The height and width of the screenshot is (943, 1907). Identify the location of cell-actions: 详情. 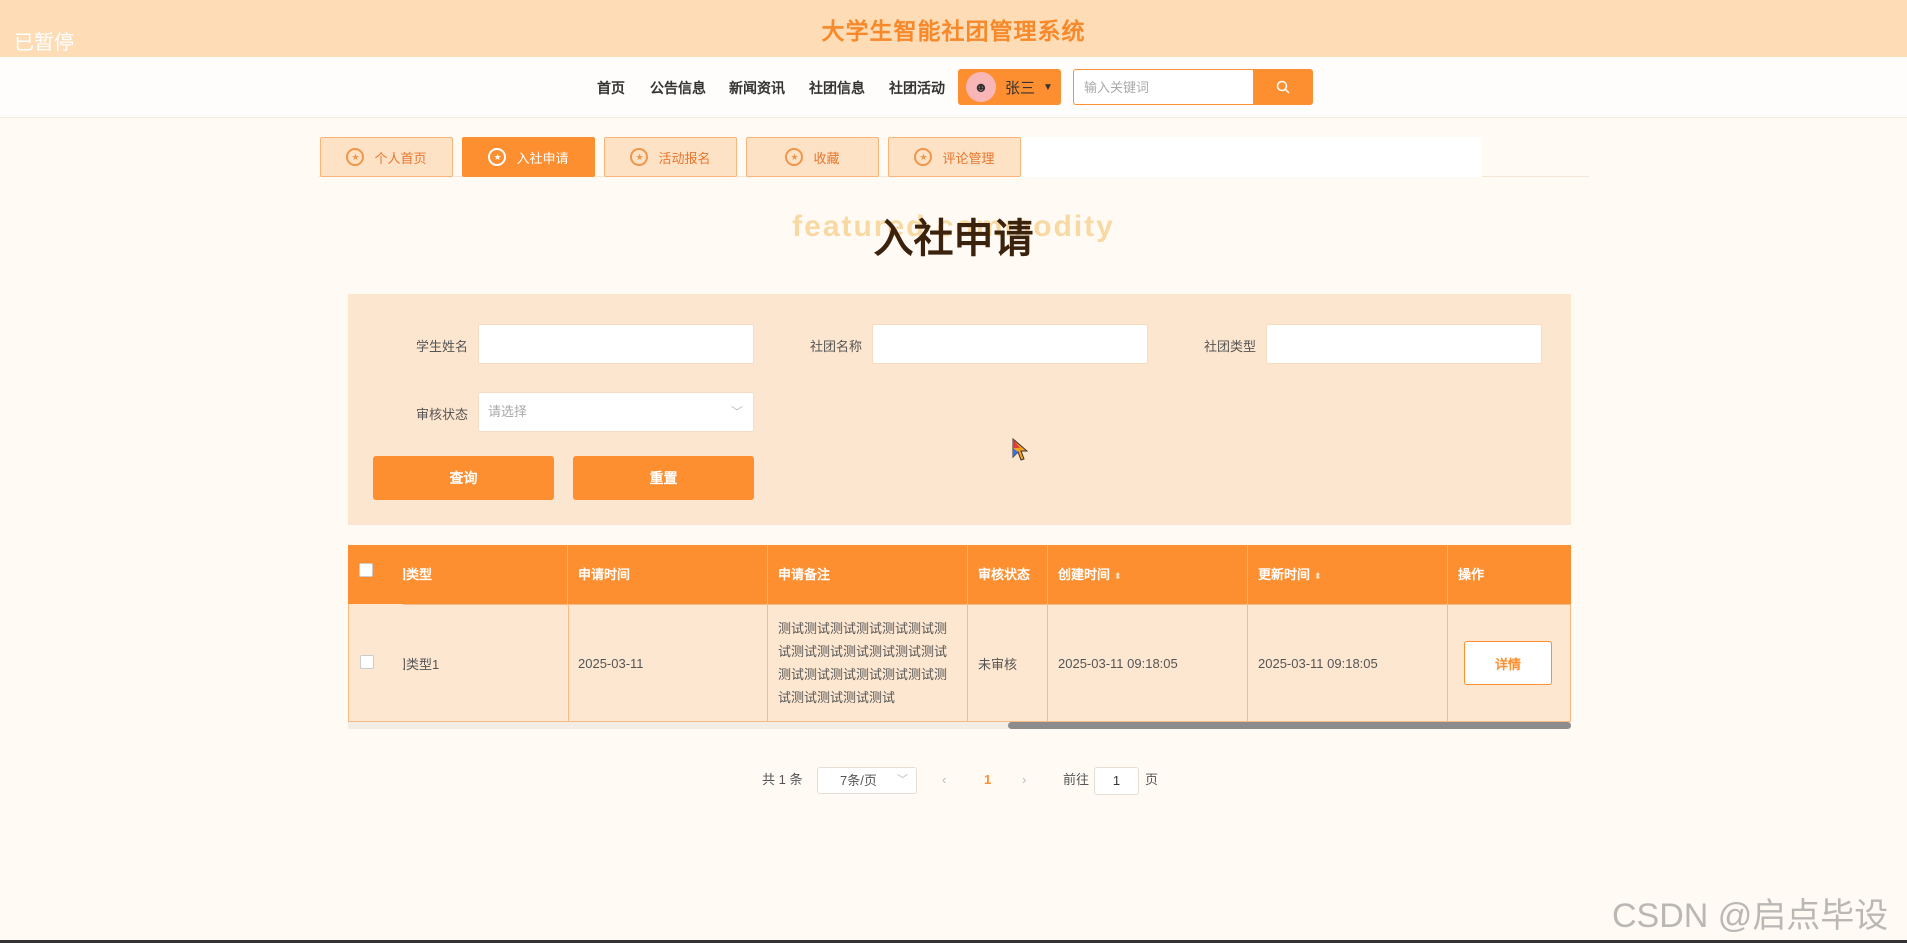
(1509, 663).